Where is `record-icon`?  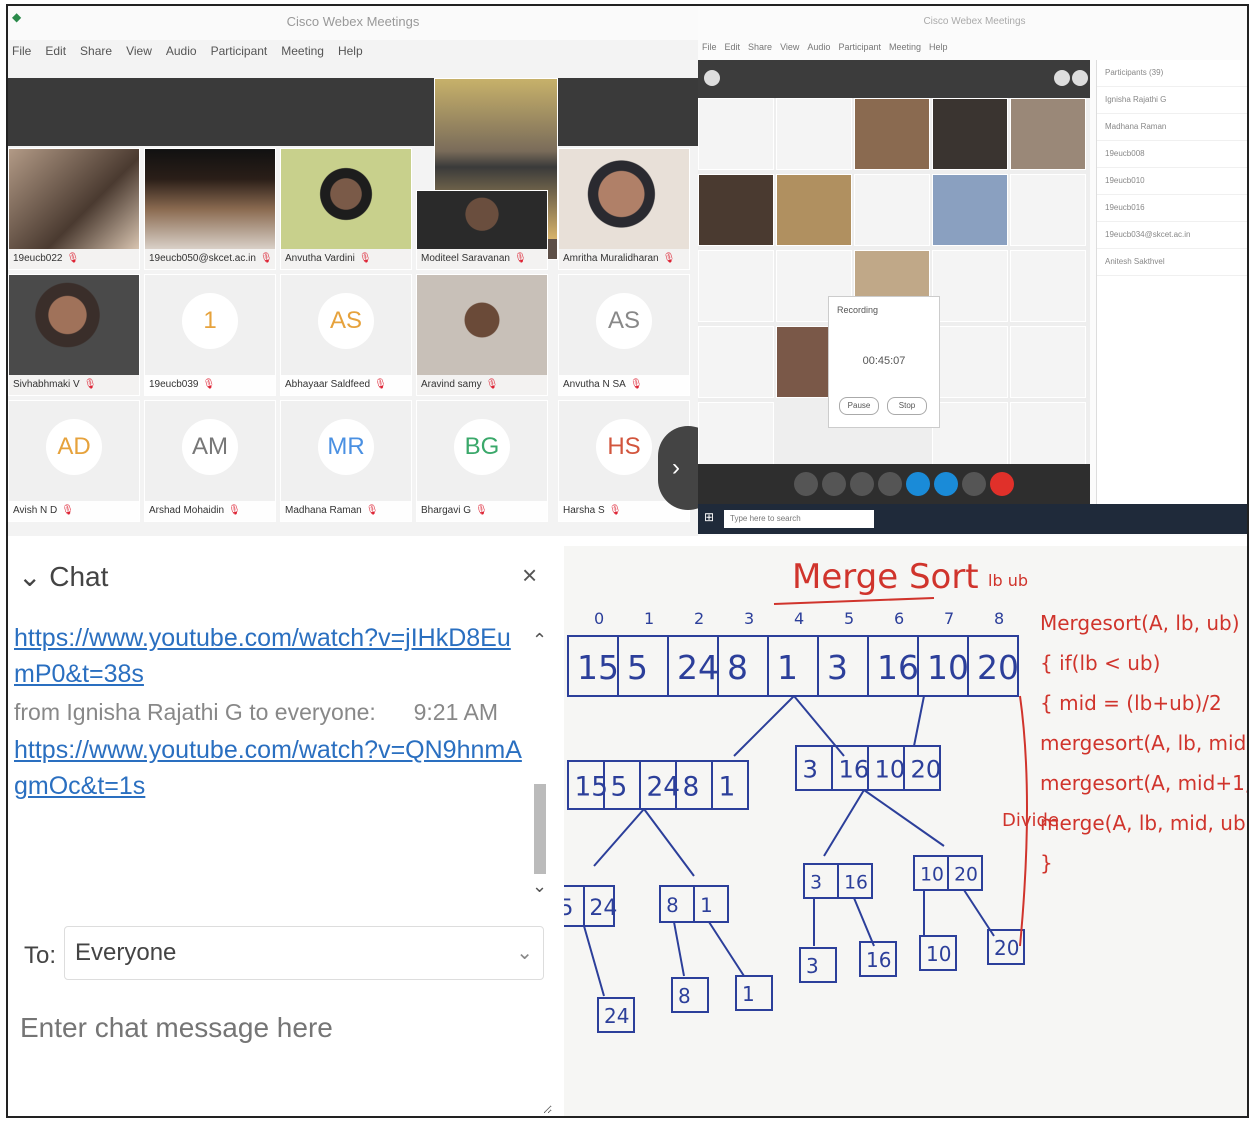
record-icon is located at coordinates (890, 484).